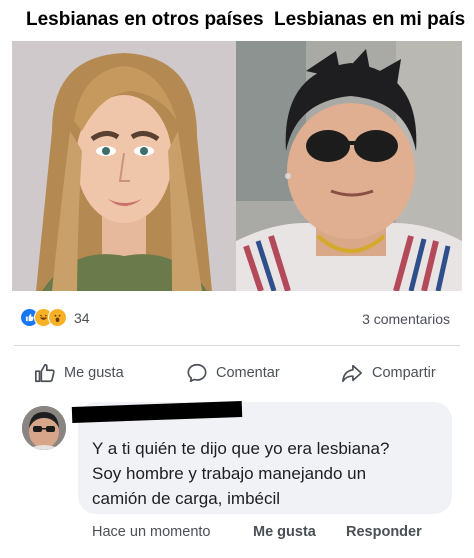  What do you see at coordinates (57, 317) in the screenshot?
I see `wow-reaction-icon` at bounding box center [57, 317].